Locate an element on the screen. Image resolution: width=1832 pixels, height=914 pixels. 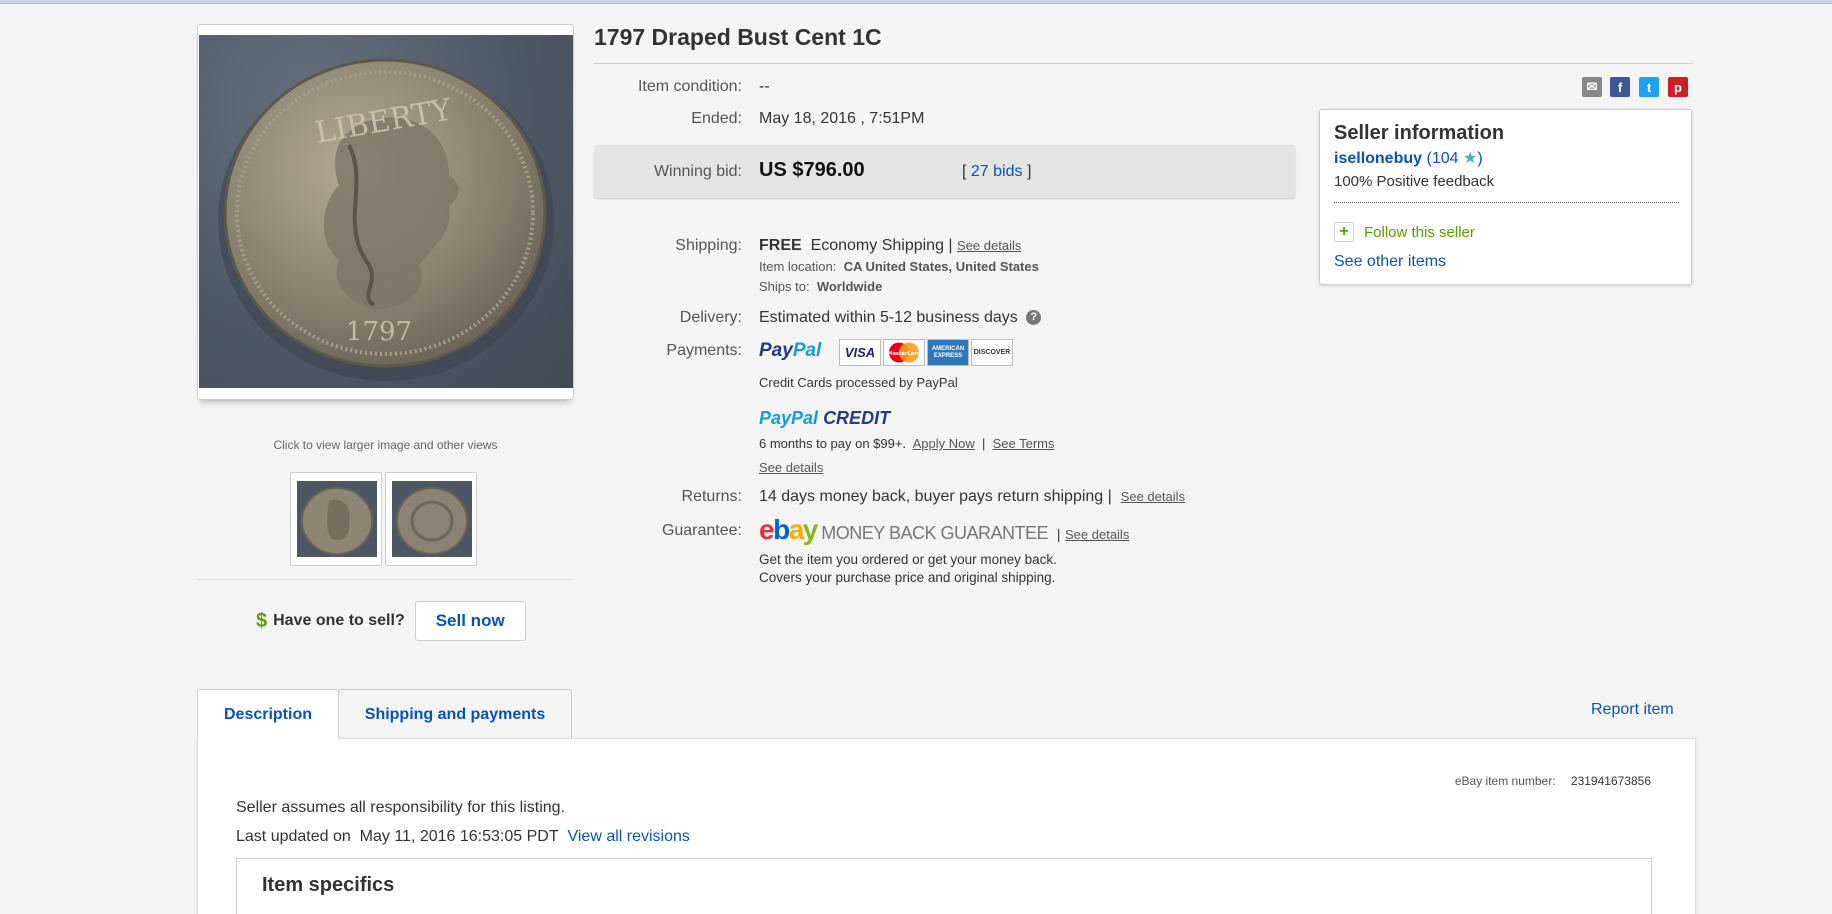
view-revisions-link: View all revisions is located at coordinates (628, 836).